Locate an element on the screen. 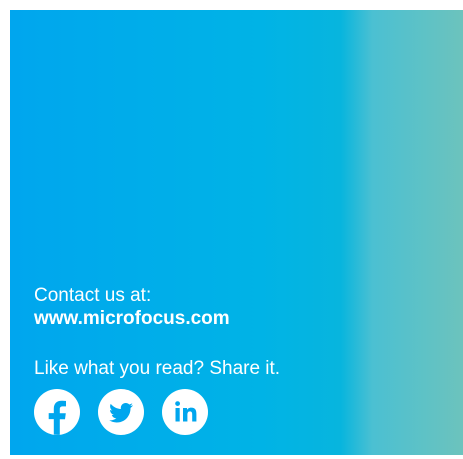  contact-label: Contact us at: is located at coordinates (93, 295).